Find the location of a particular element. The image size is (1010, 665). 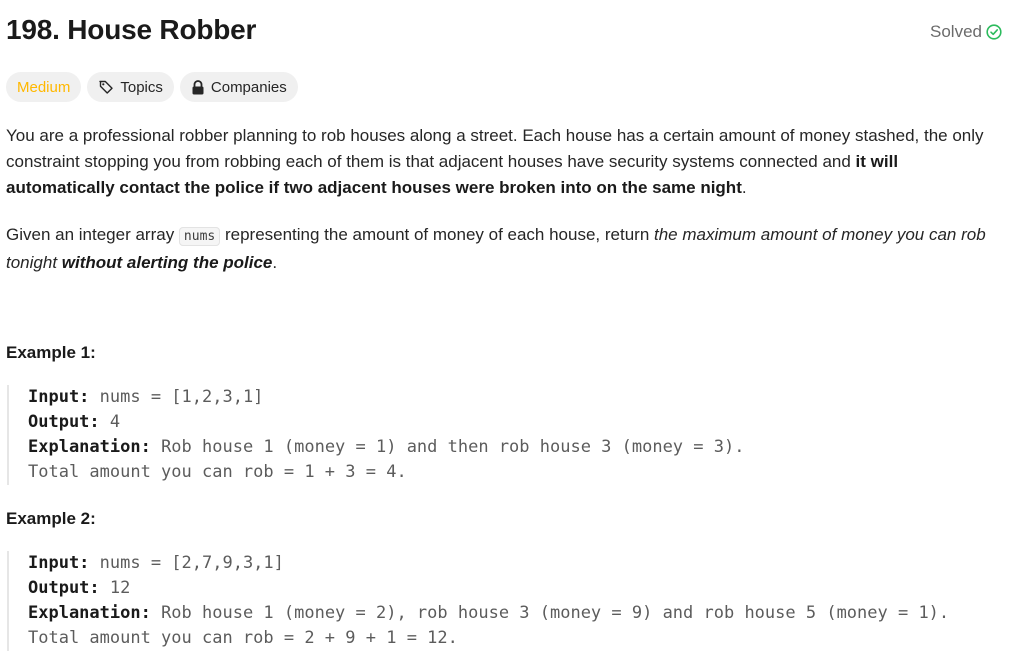

lock-icon is located at coordinates (198, 87).